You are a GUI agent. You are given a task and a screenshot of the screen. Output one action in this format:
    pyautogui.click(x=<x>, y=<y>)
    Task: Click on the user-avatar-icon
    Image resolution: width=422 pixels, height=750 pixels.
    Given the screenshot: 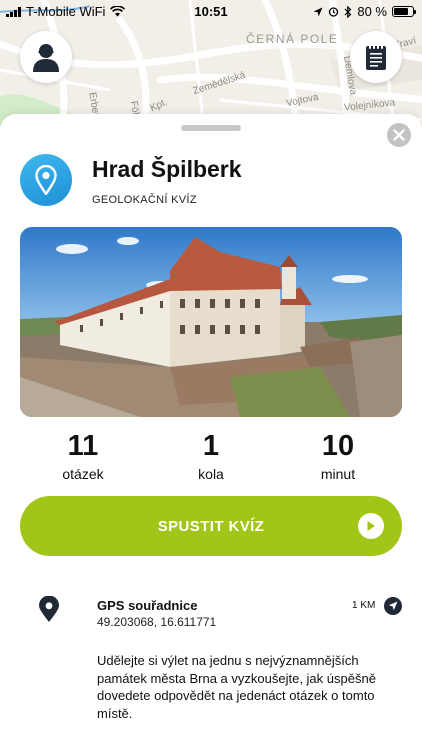 What is the action you would take?
    pyautogui.click(x=46, y=58)
    